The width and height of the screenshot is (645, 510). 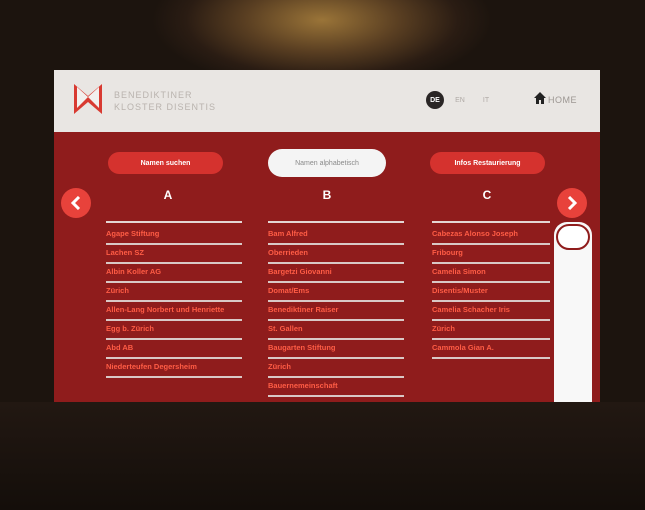 I want to click on list-item: Baugarten Stiftung, so click(x=336, y=349).